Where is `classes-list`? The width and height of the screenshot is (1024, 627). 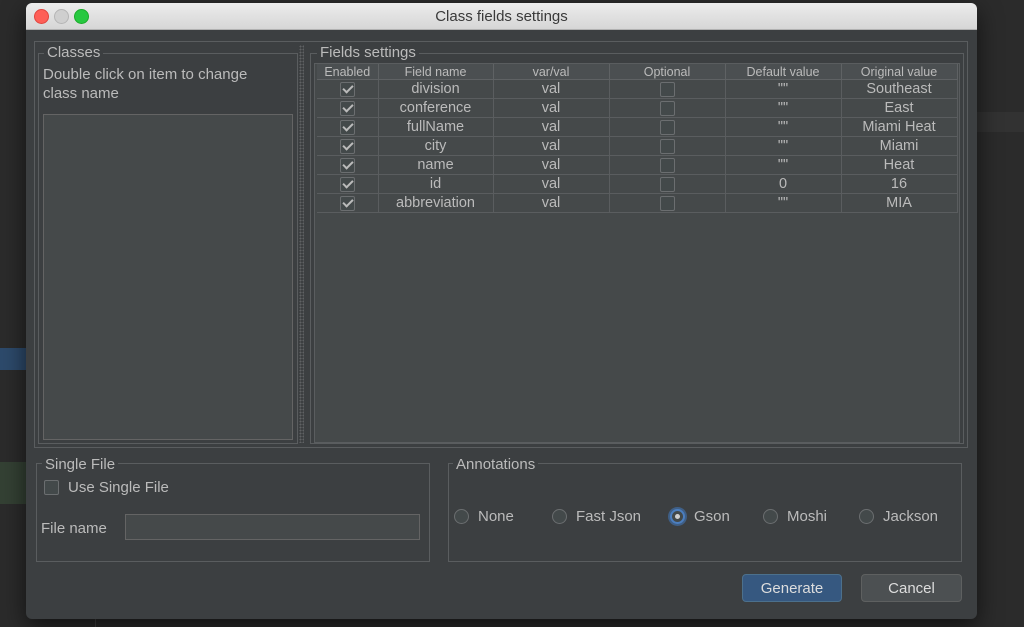
classes-list is located at coordinates (168, 277).